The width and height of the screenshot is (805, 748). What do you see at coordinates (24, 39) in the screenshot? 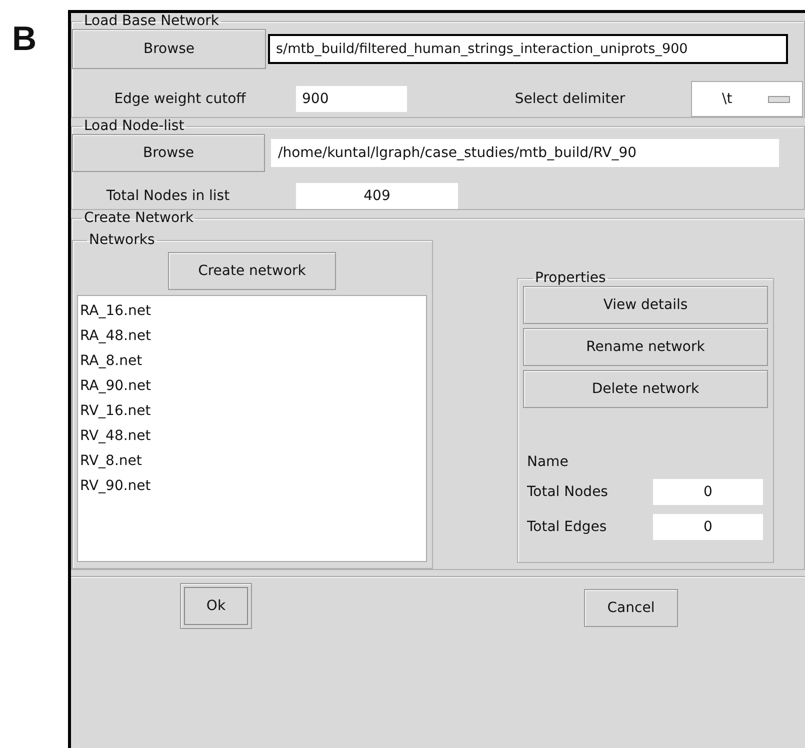
I see `panel-label: B` at bounding box center [24, 39].